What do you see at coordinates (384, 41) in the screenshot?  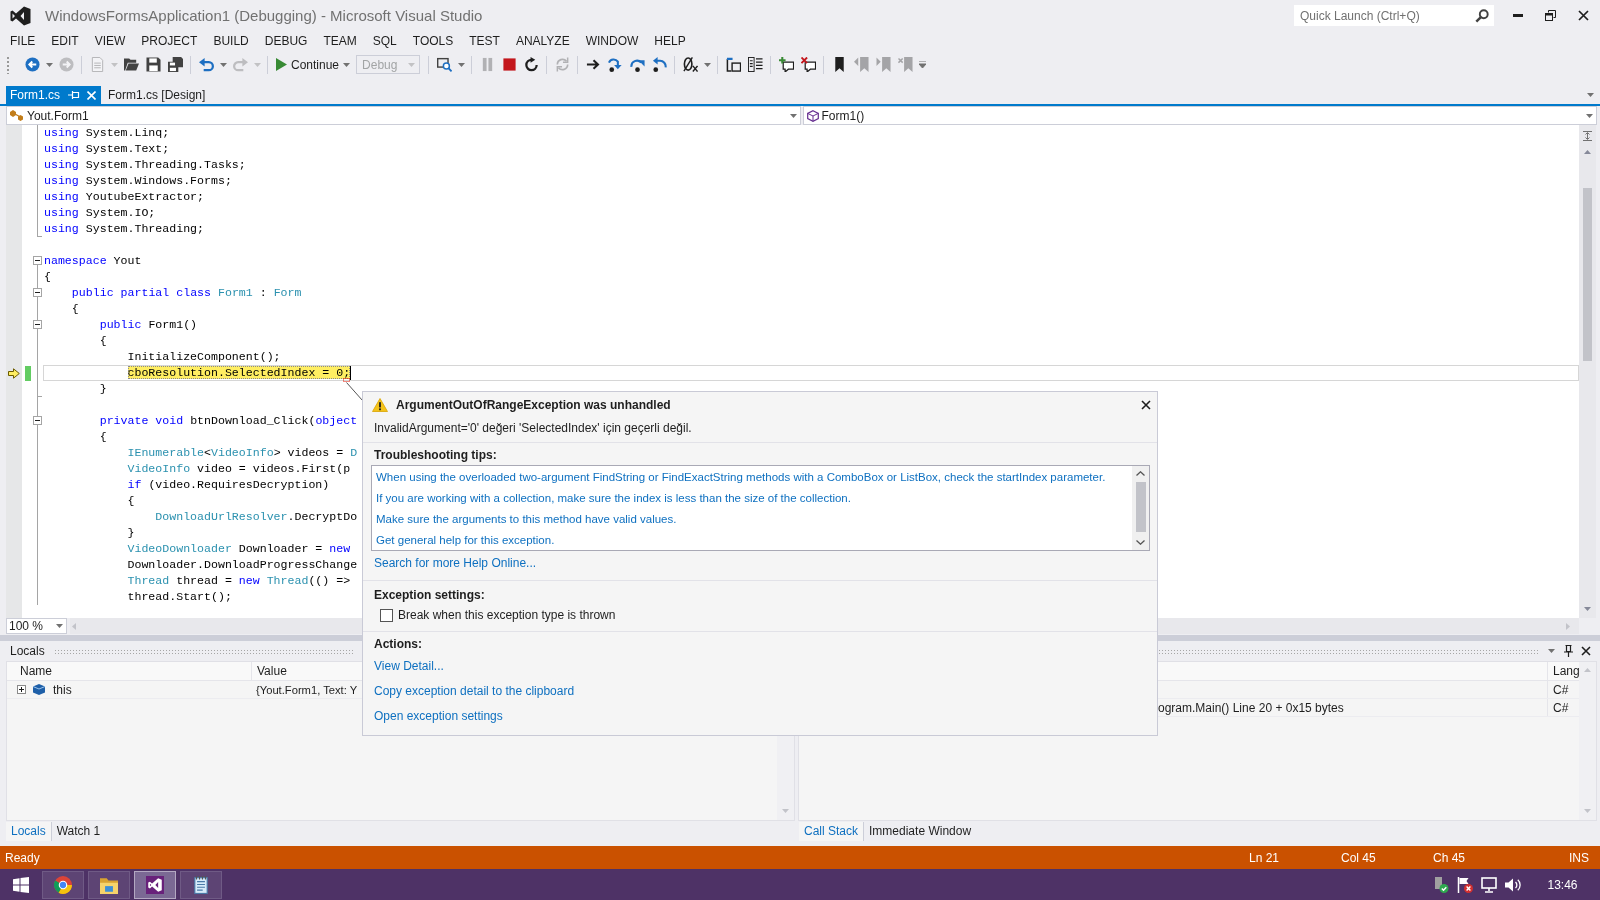 I see `menu-item: SQL` at bounding box center [384, 41].